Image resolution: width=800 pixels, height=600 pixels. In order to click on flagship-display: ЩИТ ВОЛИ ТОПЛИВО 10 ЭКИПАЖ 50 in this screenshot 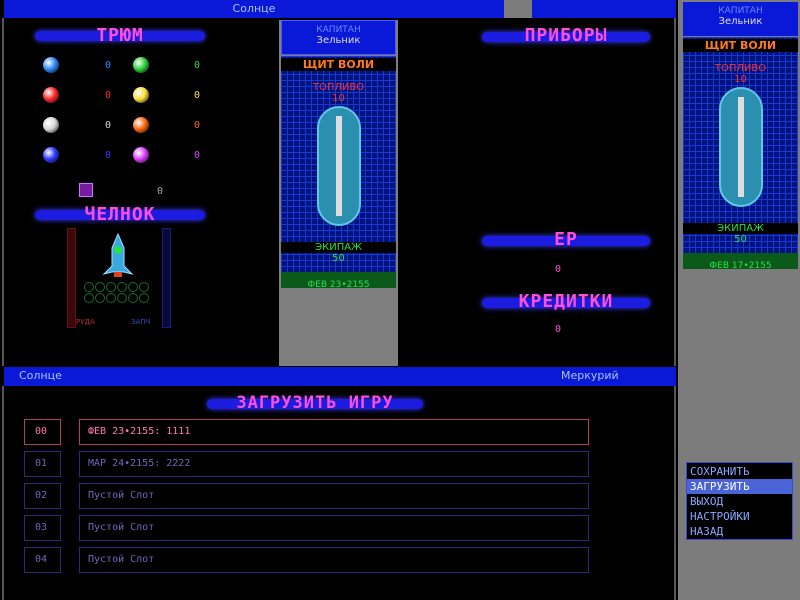, I will do `click(338, 164)`.